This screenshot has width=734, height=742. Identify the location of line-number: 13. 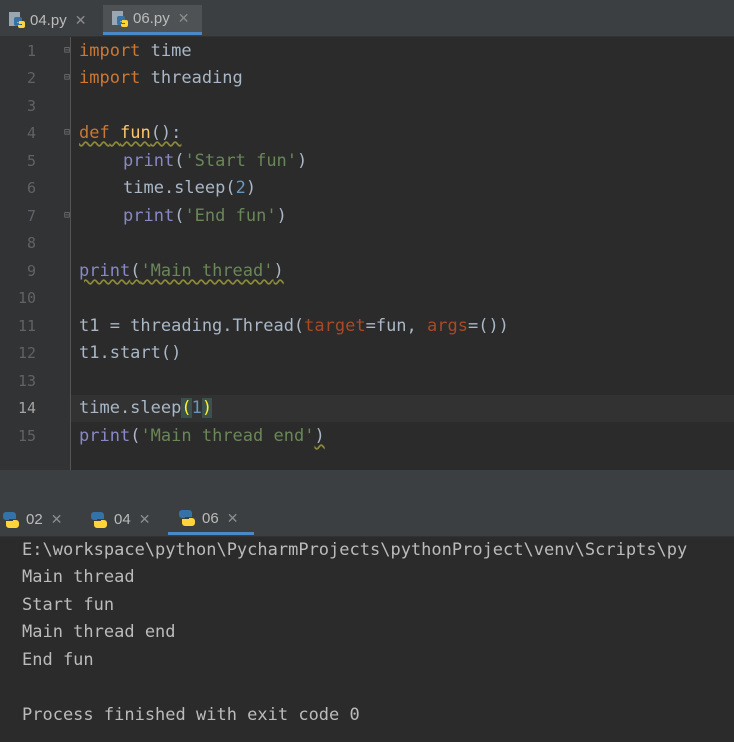
(26, 381).